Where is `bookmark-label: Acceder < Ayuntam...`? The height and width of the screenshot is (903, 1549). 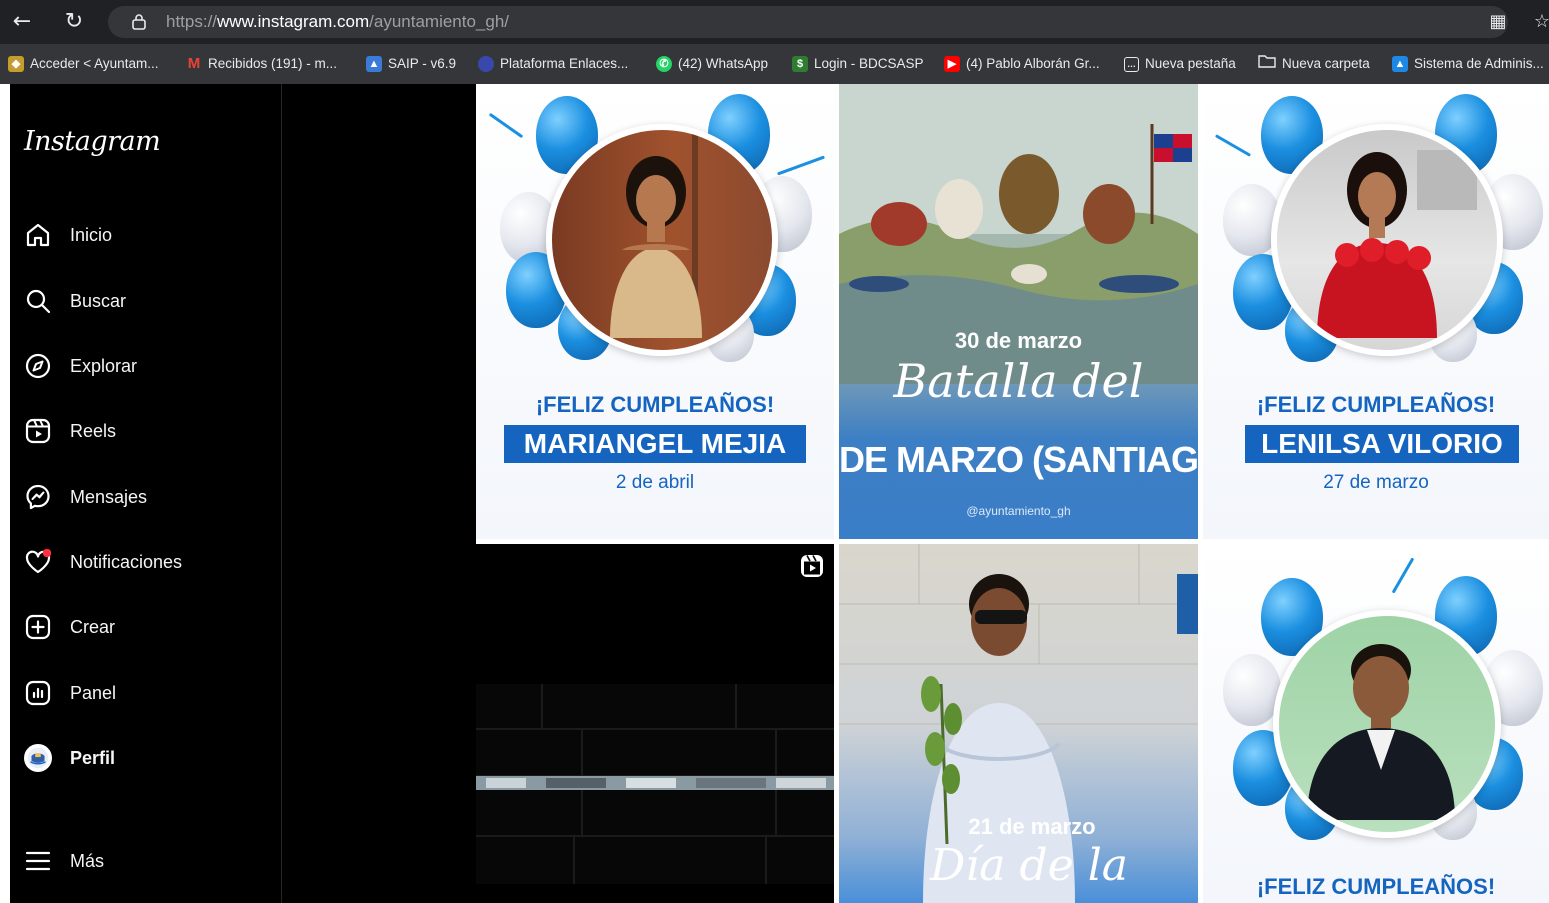 bookmark-label: Acceder < Ayuntam... is located at coordinates (94, 63).